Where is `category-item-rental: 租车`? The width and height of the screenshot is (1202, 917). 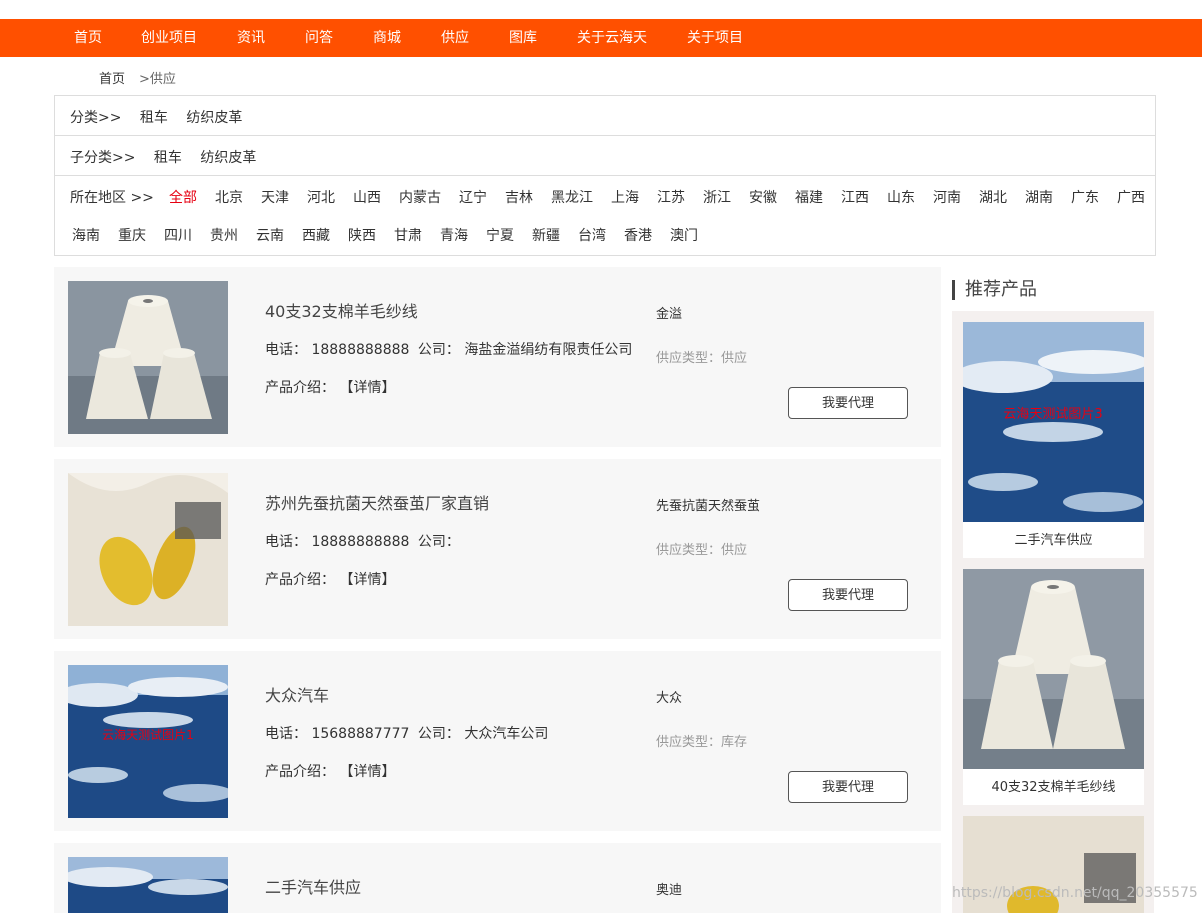
category-item-rental: 租车 is located at coordinates (154, 118).